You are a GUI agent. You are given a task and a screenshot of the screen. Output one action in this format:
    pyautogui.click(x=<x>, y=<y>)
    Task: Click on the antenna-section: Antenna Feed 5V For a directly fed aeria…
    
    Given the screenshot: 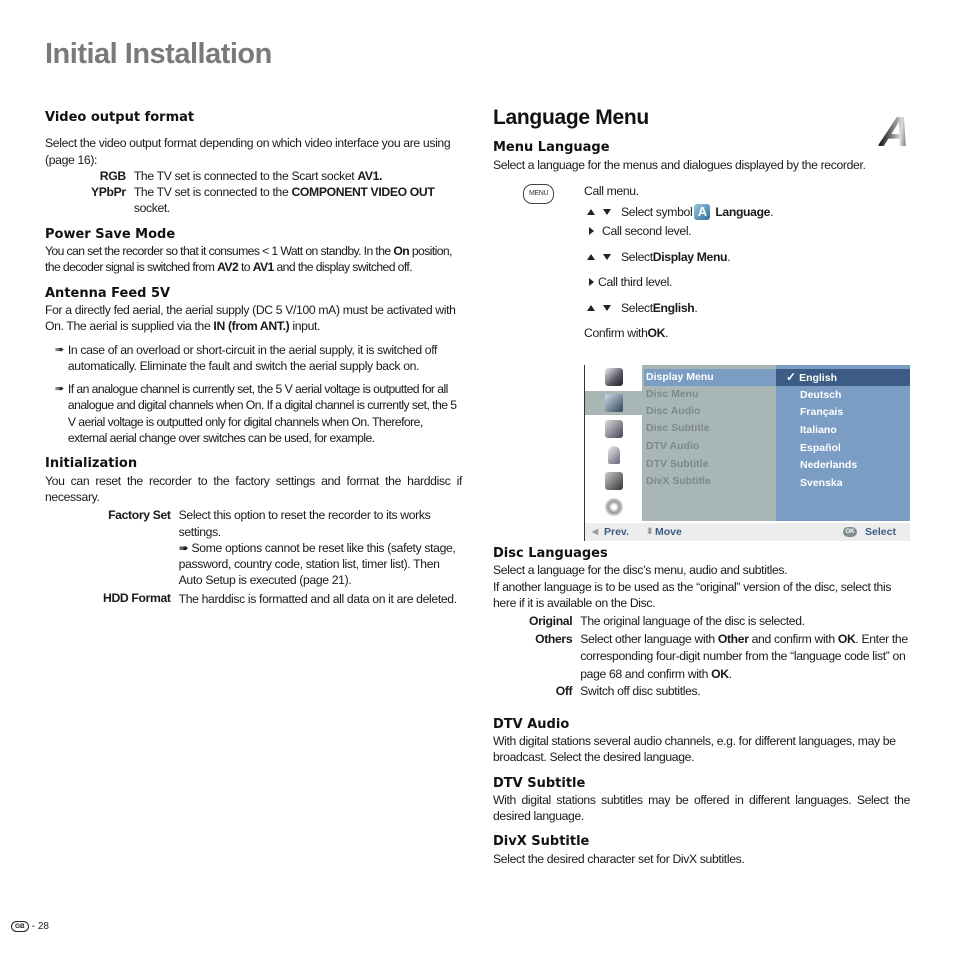 What is the action you would take?
    pyautogui.click(x=253, y=366)
    